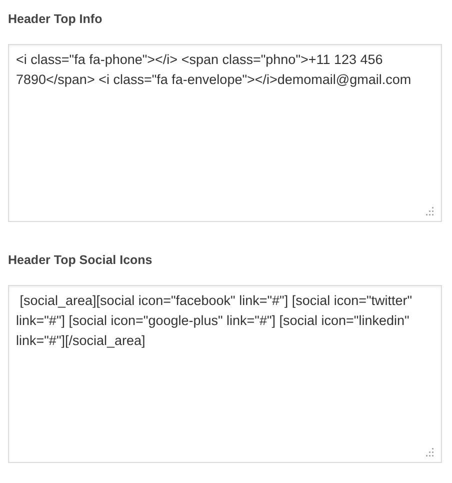 The width and height of the screenshot is (452, 483). I want to click on field-label: Header Top Social Icons, so click(81, 260).